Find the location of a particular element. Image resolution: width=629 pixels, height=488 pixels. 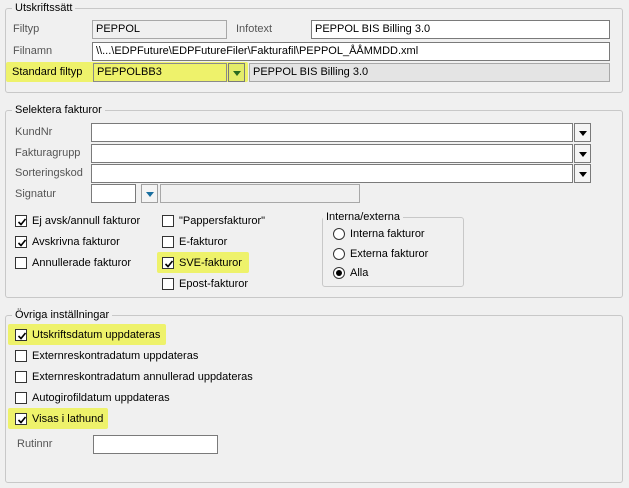

kundnr-label: KundNr is located at coordinates (34, 132).